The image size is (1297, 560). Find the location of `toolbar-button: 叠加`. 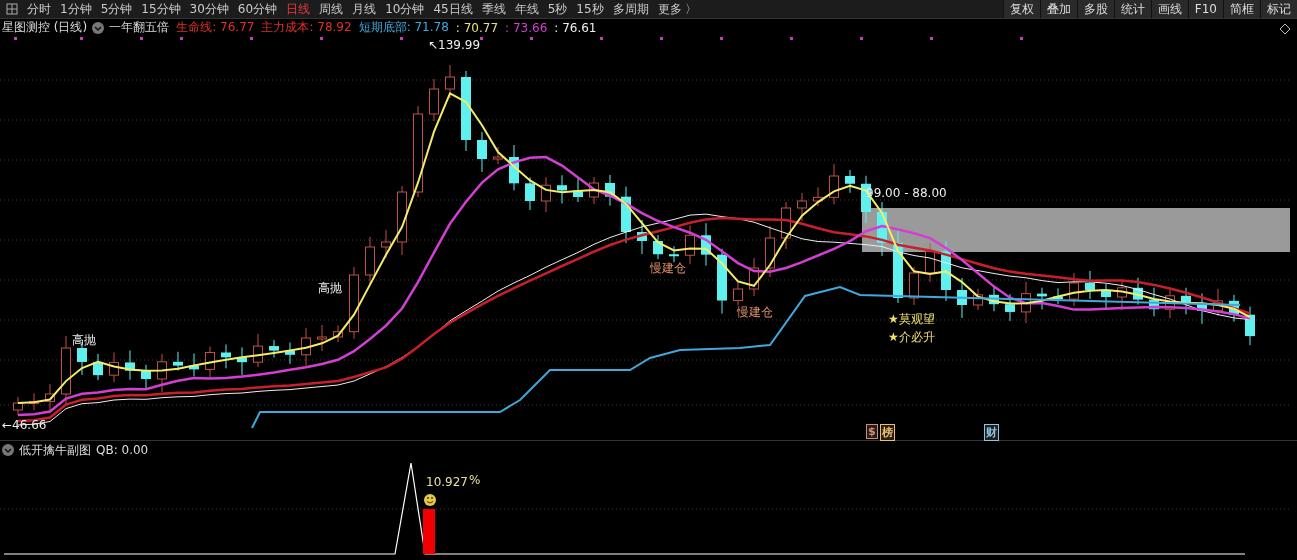

toolbar-button: 叠加 is located at coordinates (1058, 9).